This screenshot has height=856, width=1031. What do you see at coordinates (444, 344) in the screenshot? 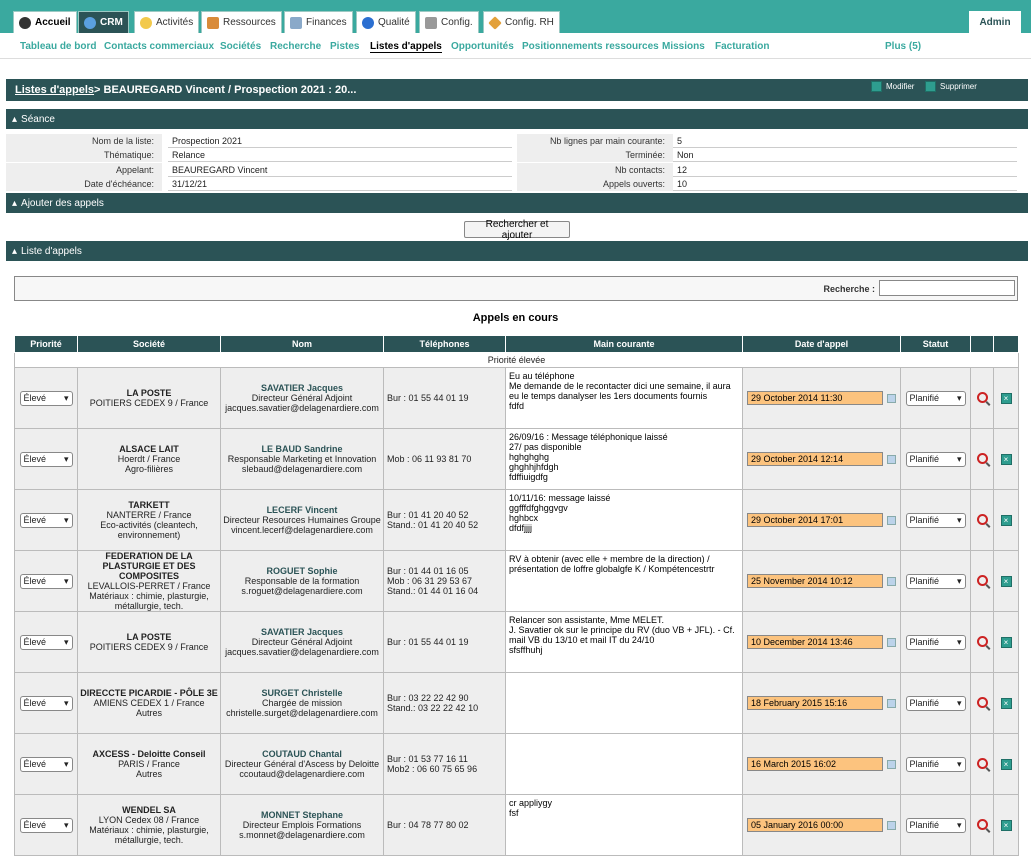
I see `header-telephones: Téléphones` at bounding box center [444, 344].